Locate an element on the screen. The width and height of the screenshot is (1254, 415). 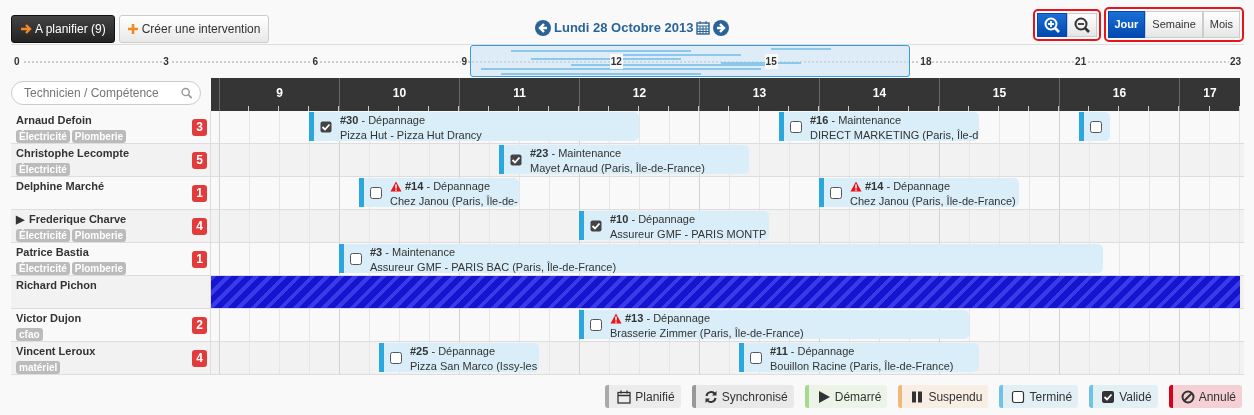
client-name: Bouillon Racine (Paris, Île-de-France) is located at coordinates (862, 366).